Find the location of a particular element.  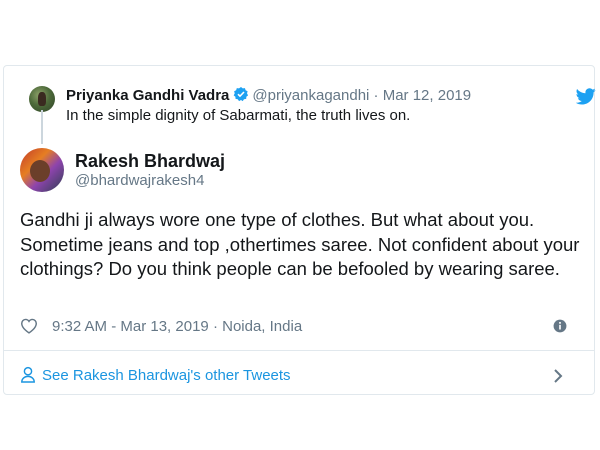

tweet-meta: 9:32 AM - Mar 13, 2019 · Noida, India is located at coordinates (161, 328).